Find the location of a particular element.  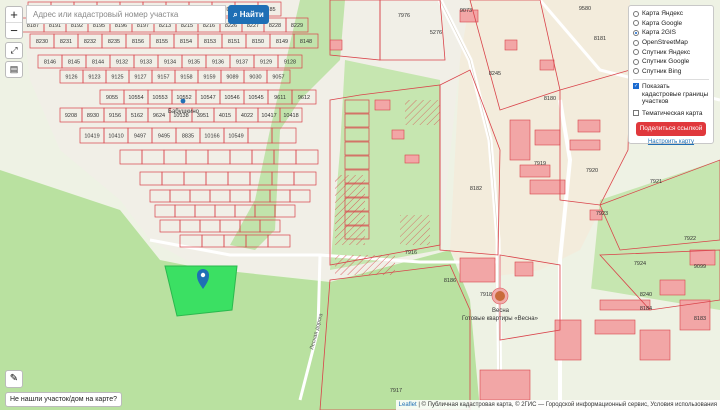

plot-number: 9157 is located at coordinates (163, 78).